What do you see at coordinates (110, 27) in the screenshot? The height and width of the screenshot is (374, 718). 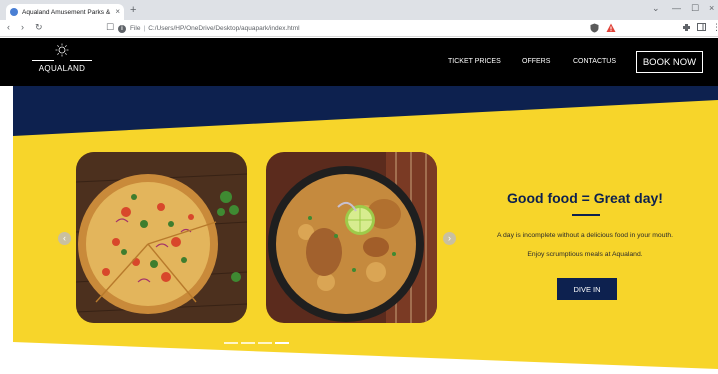 I see `bookmark-icon: ☐` at bounding box center [110, 27].